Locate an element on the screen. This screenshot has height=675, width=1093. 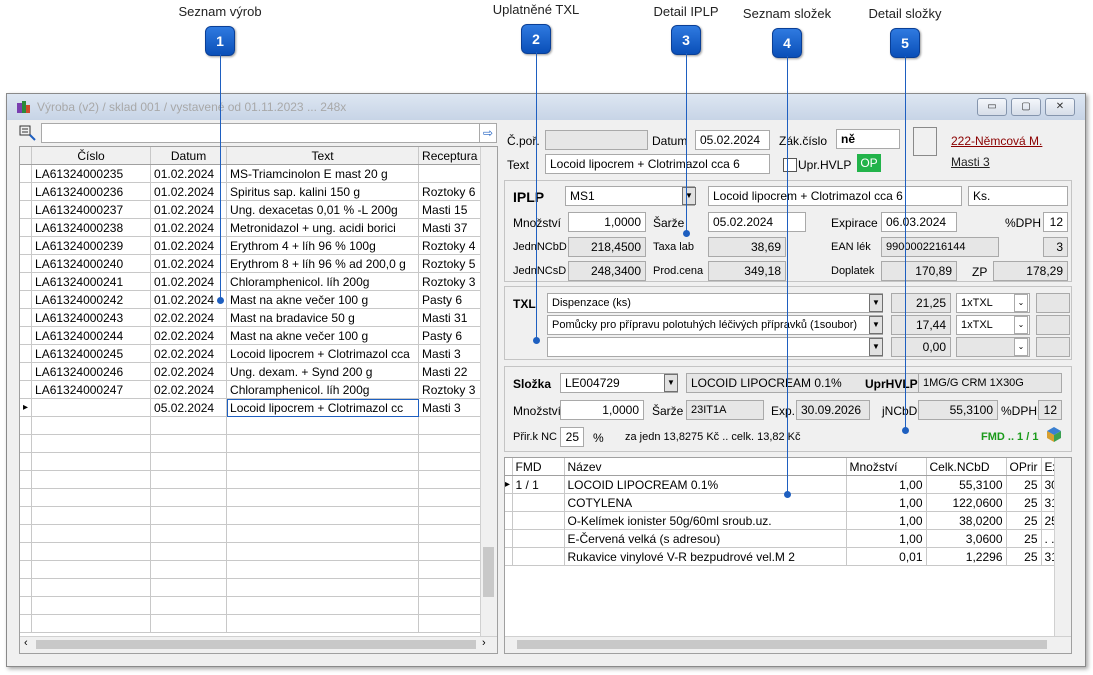
iplp-mnozstvi-field: 1,0000 is located at coordinates (607, 222).